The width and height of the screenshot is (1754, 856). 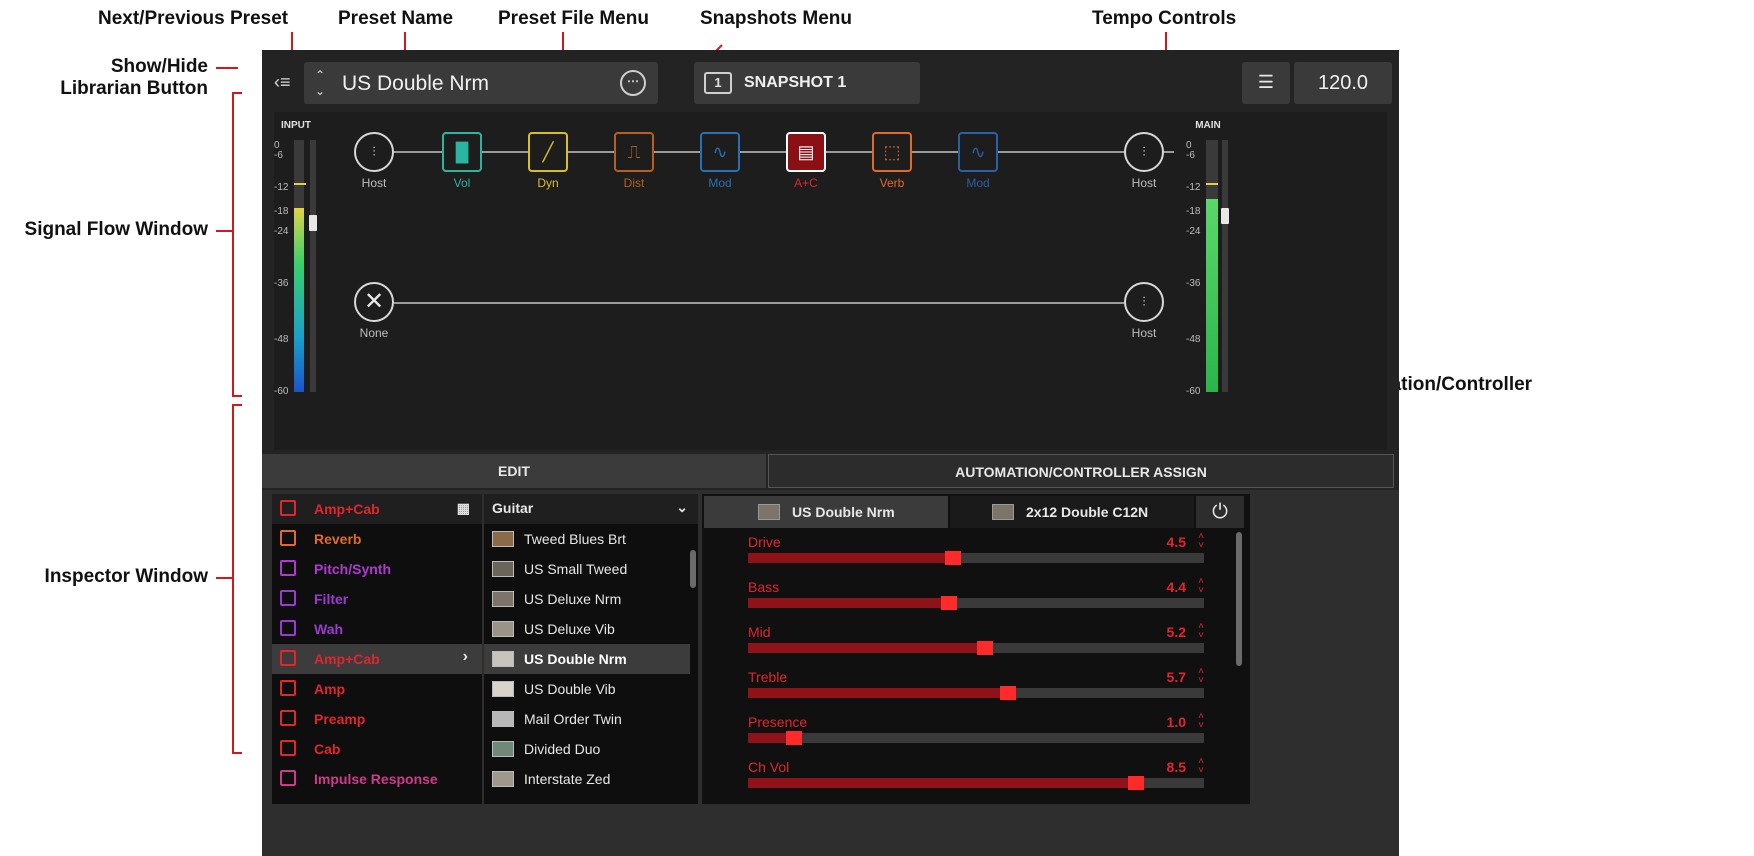 What do you see at coordinates (377, 599) in the screenshot?
I see `category-item: Filter` at bounding box center [377, 599].